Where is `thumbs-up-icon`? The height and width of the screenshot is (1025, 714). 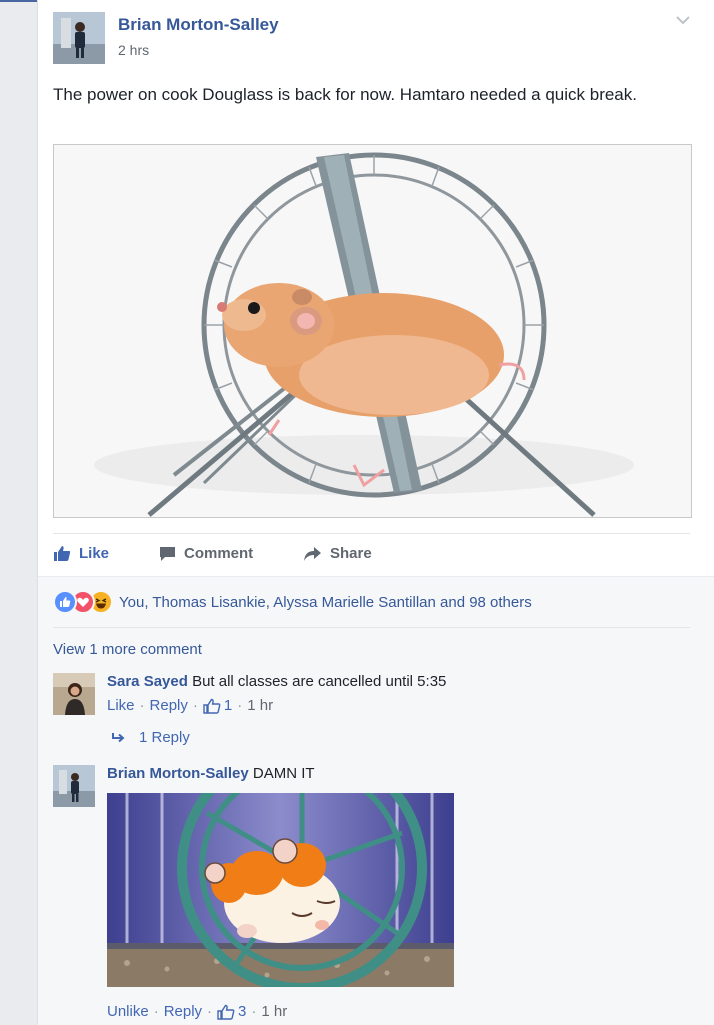 thumbs-up-icon is located at coordinates (62, 553).